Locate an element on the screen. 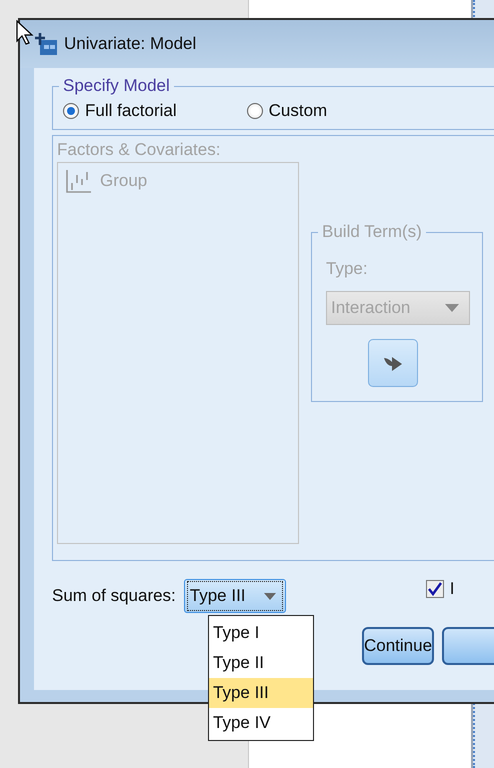 This screenshot has height=768, width=494. dropdown-option: Type III is located at coordinates (261, 693).